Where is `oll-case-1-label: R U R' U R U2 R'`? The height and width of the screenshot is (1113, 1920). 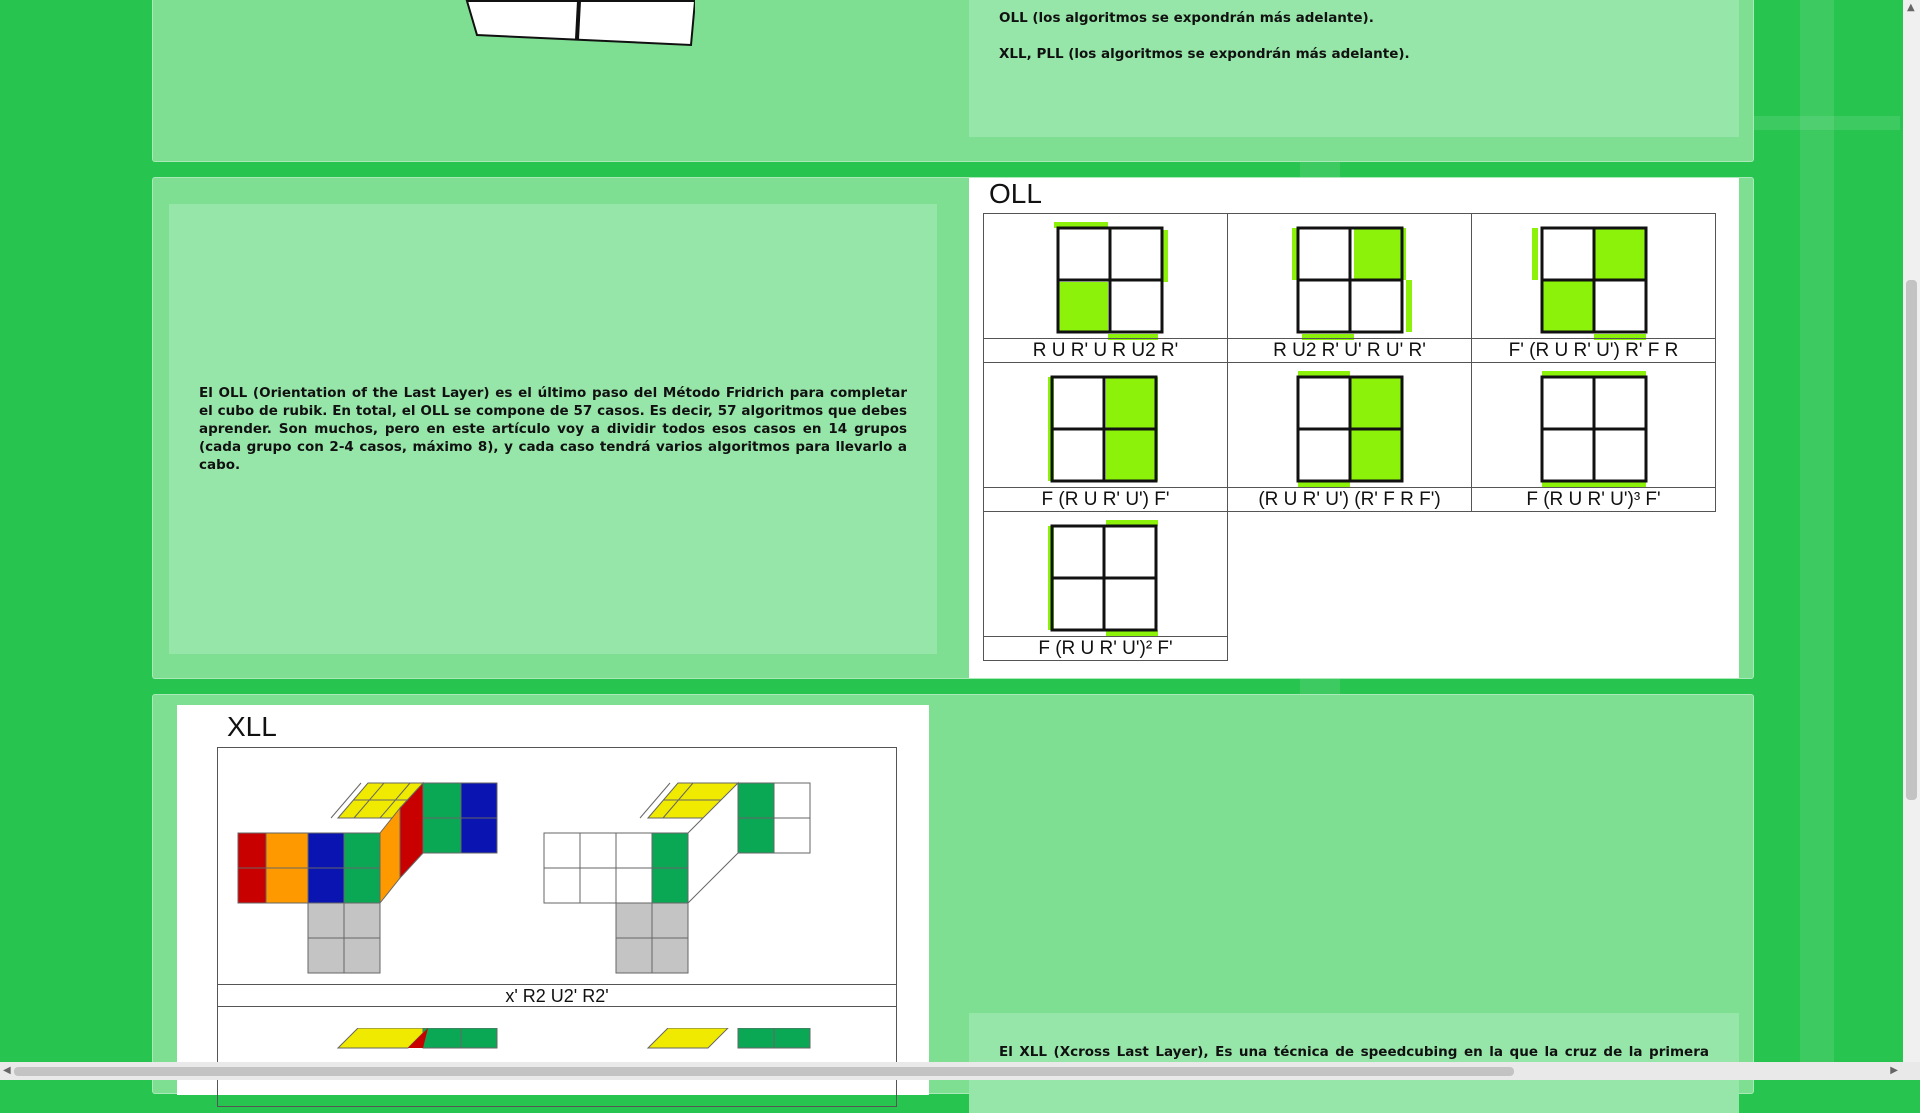 oll-case-1-label: R U R' U R U2 R' is located at coordinates (1105, 350).